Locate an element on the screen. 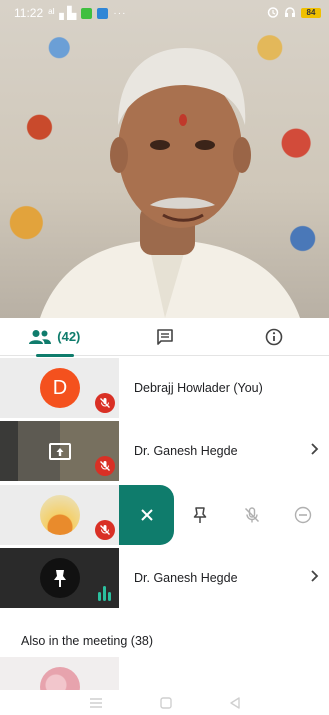  pin-icon is located at coordinates (200, 515).